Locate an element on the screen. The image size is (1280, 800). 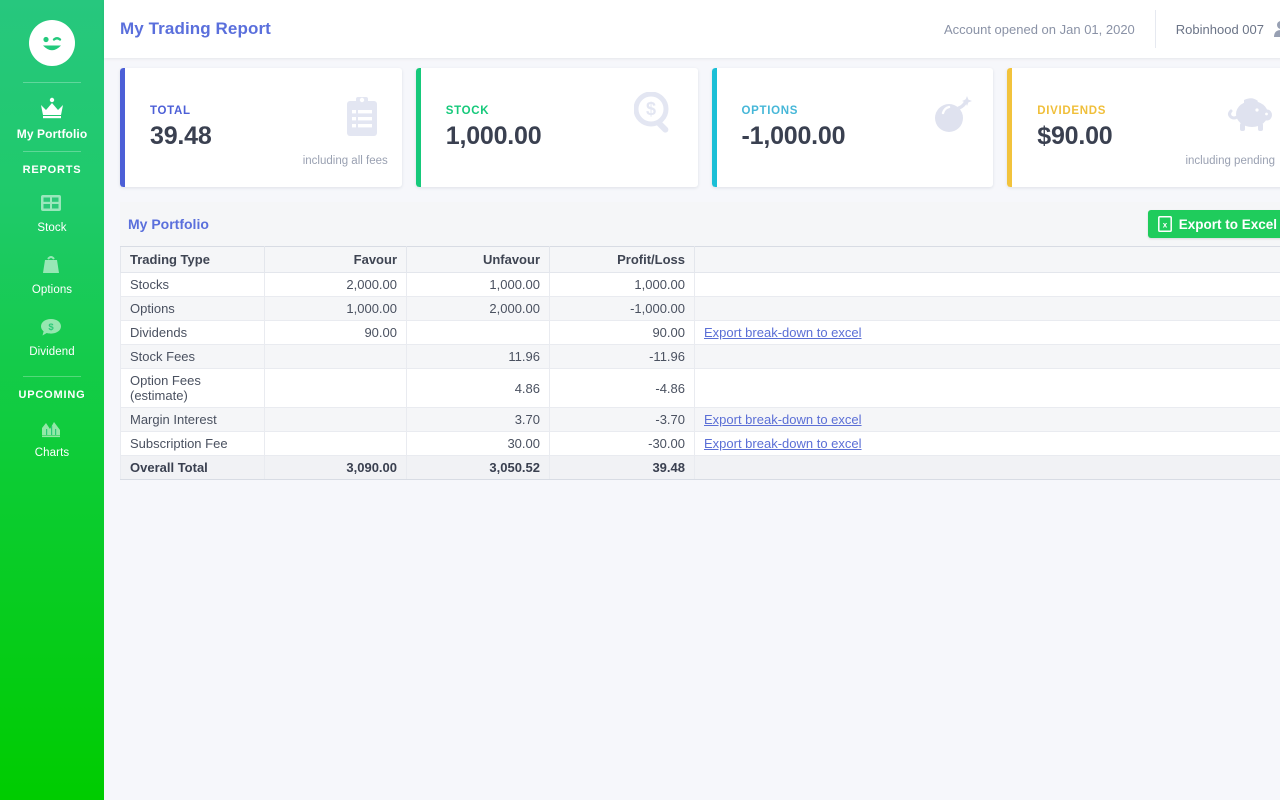
table-row: Options 1,000.00 2,000.00 -1,000.00 is located at coordinates (700, 308).